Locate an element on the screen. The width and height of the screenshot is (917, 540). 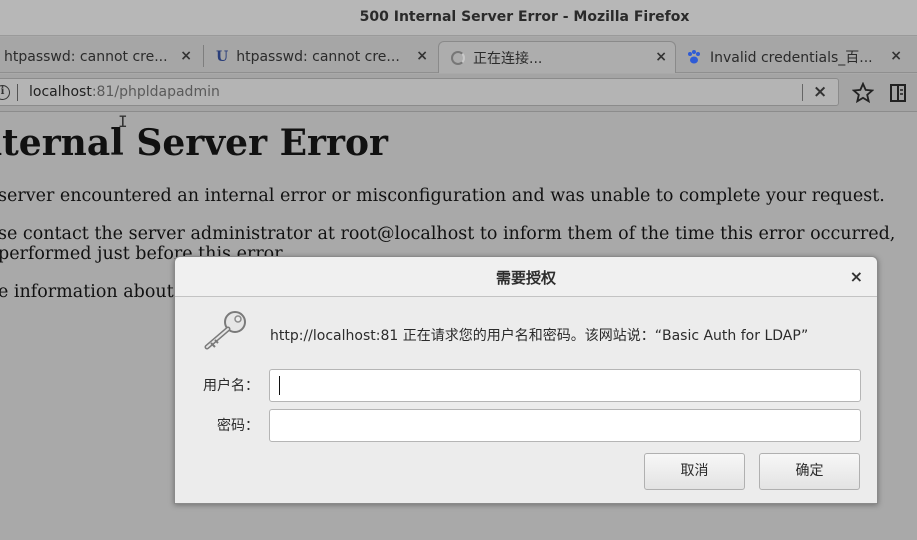
navigation-toolbar: i localhost:81/phpldapadmin × is located at coordinates (458, 93).